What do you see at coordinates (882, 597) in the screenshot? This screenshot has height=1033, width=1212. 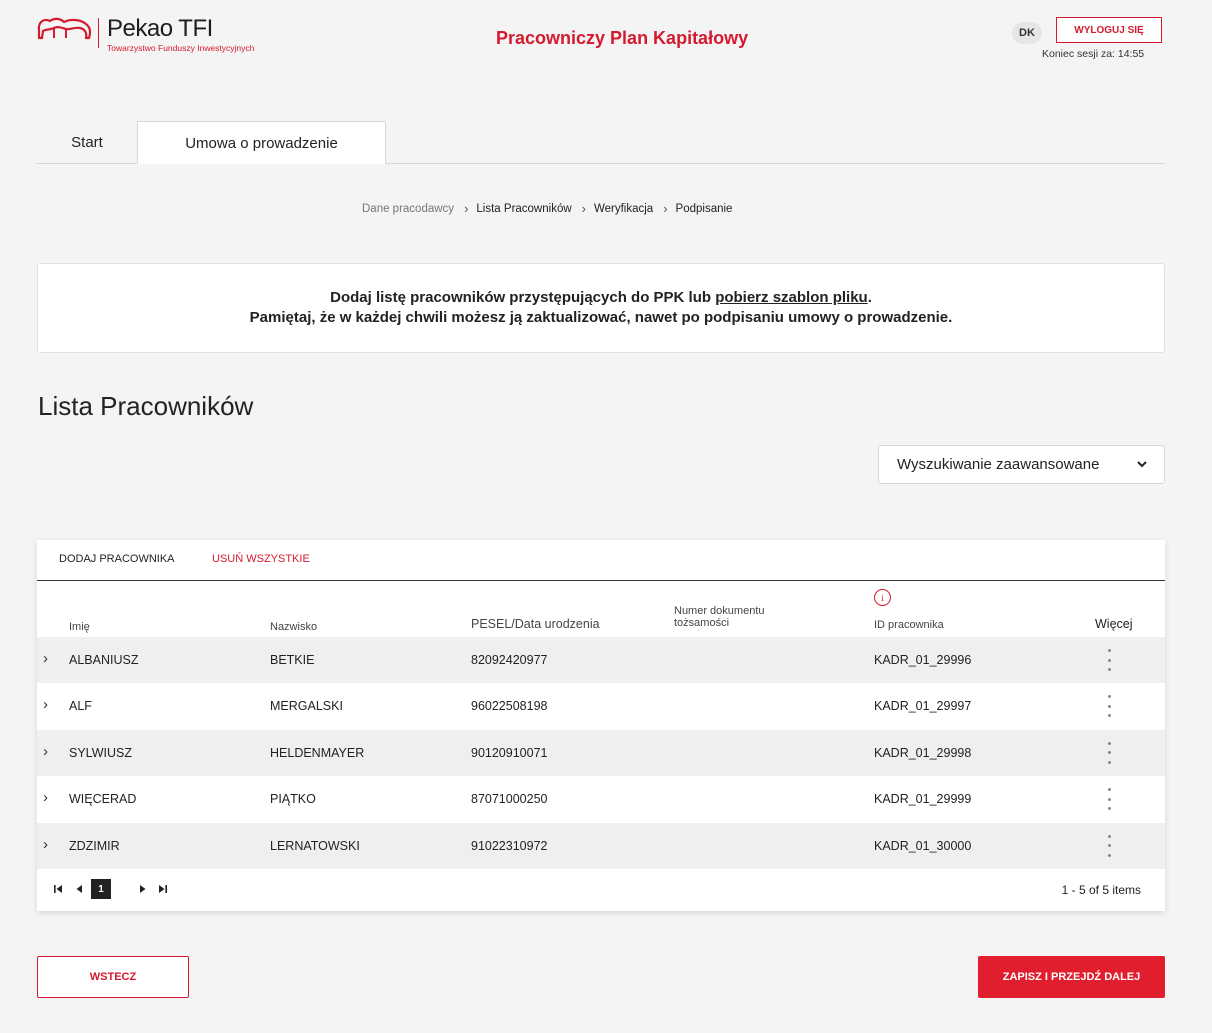 I see `info-icon: i` at bounding box center [882, 597].